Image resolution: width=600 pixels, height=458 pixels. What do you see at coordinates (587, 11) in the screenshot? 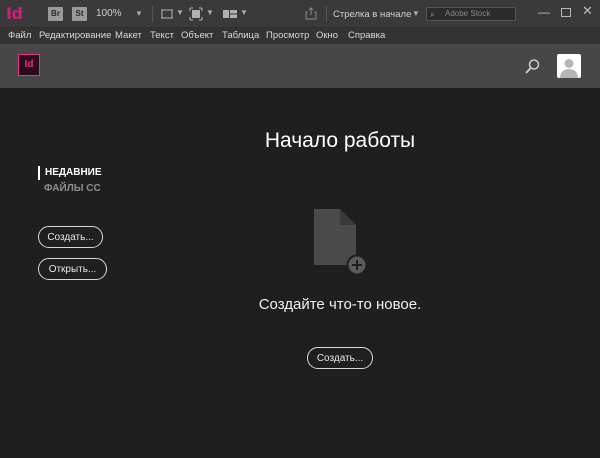
I see `close-icon: ✕` at bounding box center [587, 11].